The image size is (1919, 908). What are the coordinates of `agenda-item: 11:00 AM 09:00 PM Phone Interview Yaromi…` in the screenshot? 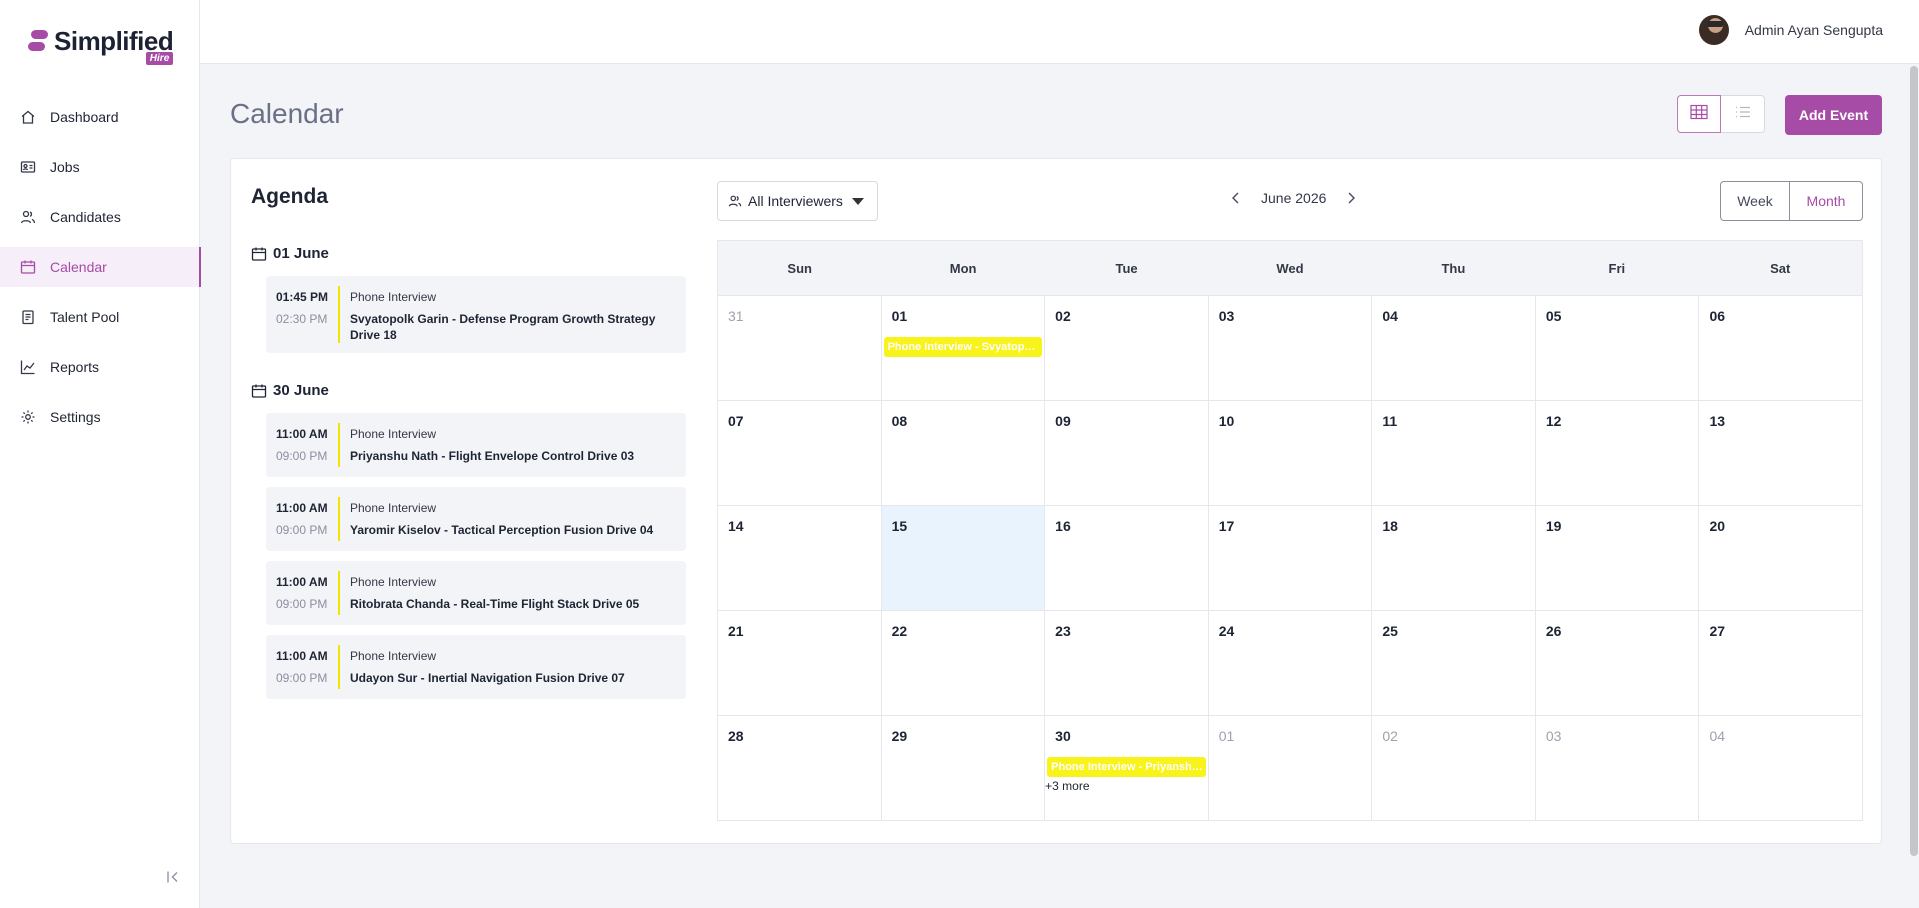 It's located at (476, 519).